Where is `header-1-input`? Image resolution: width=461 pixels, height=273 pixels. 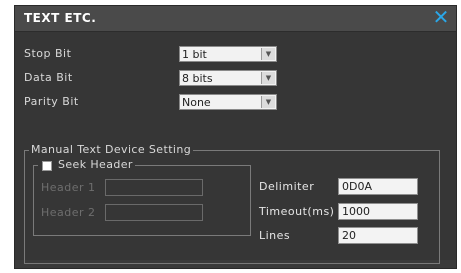
header-1-input is located at coordinates (154, 187).